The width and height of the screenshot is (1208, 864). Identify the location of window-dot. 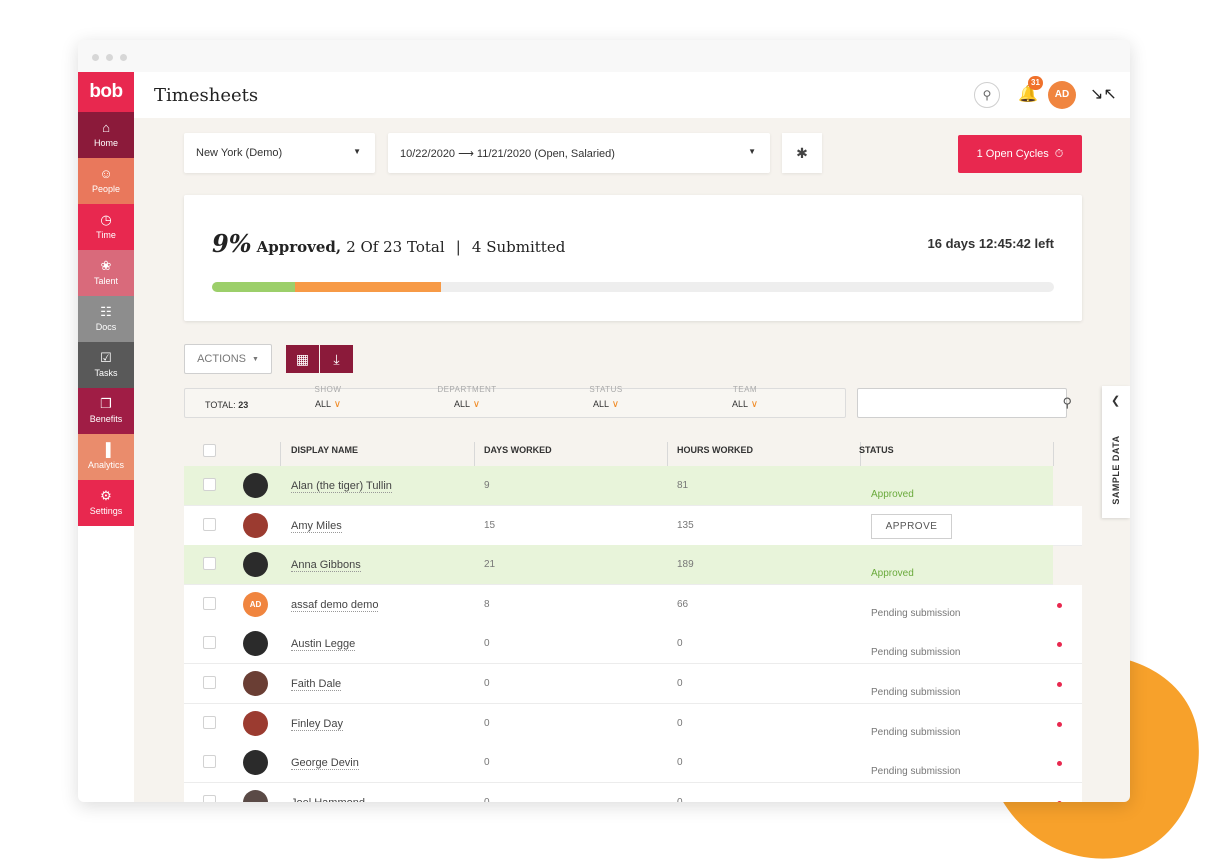
(123, 57).